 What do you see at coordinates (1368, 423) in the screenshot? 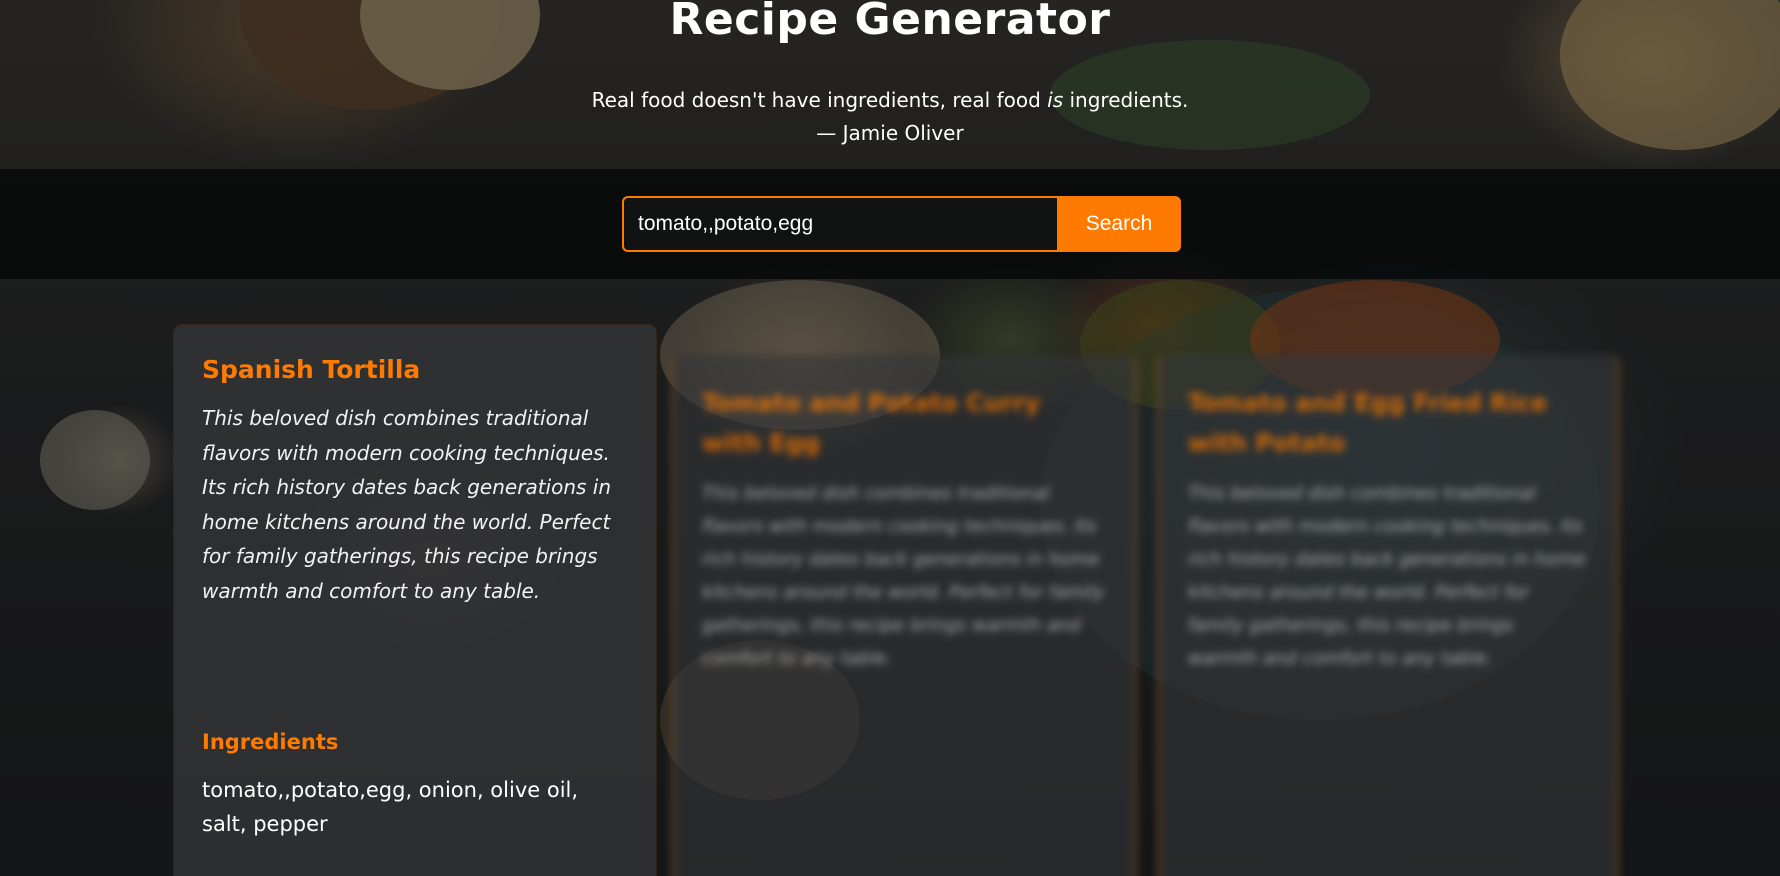
I see `recipe-title: Tomato and Egg Fried Rice with Potato` at bounding box center [1368, 423].